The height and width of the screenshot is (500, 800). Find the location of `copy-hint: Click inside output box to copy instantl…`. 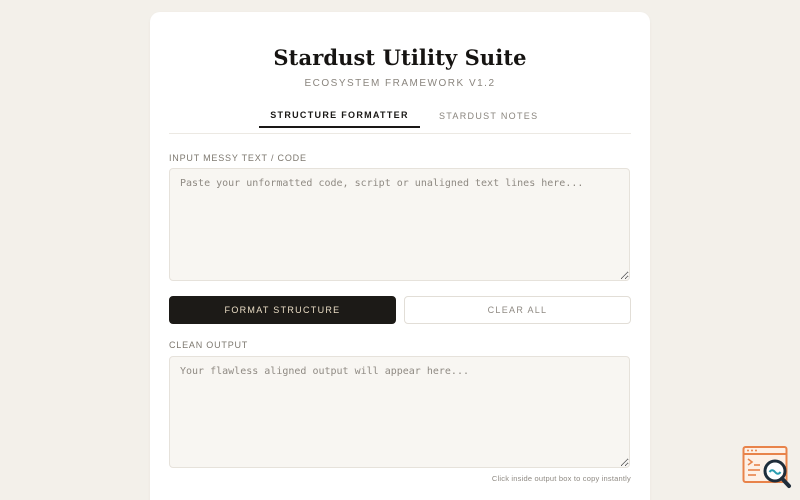

copy-hint: Click inside output box to copy instantl… is located at coordinates (561, 478).